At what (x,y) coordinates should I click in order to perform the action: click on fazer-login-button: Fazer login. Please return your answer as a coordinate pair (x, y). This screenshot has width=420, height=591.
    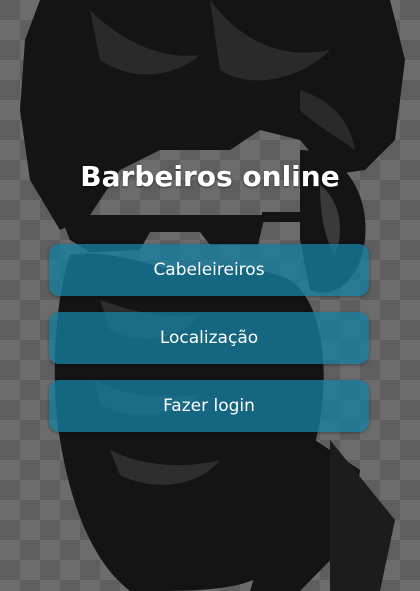
    Looking at the image, I should click on (209, 406).